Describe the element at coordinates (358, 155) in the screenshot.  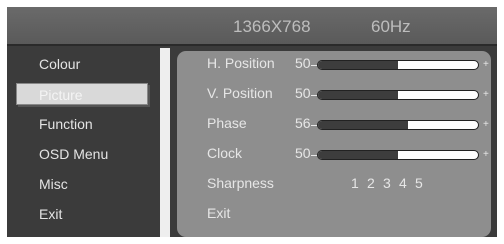
I see `clock-slider-fill` at that location.